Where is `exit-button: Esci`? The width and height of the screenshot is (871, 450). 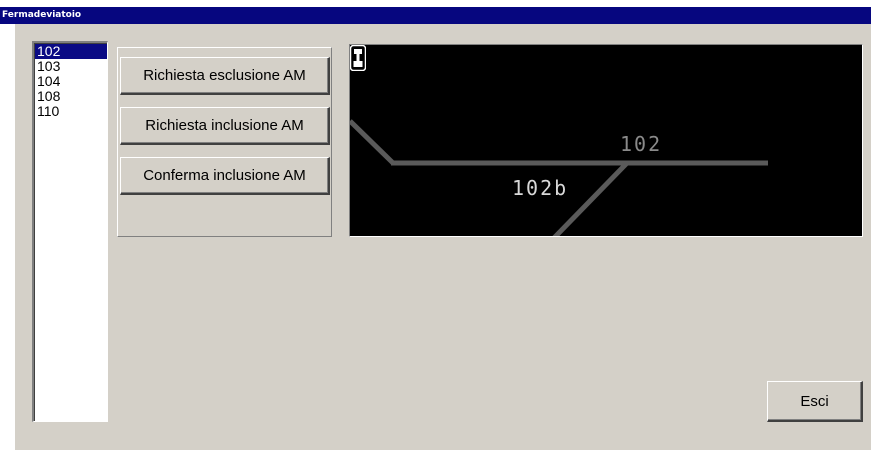
exit-button: Esci is located at coordinates (815, 401).